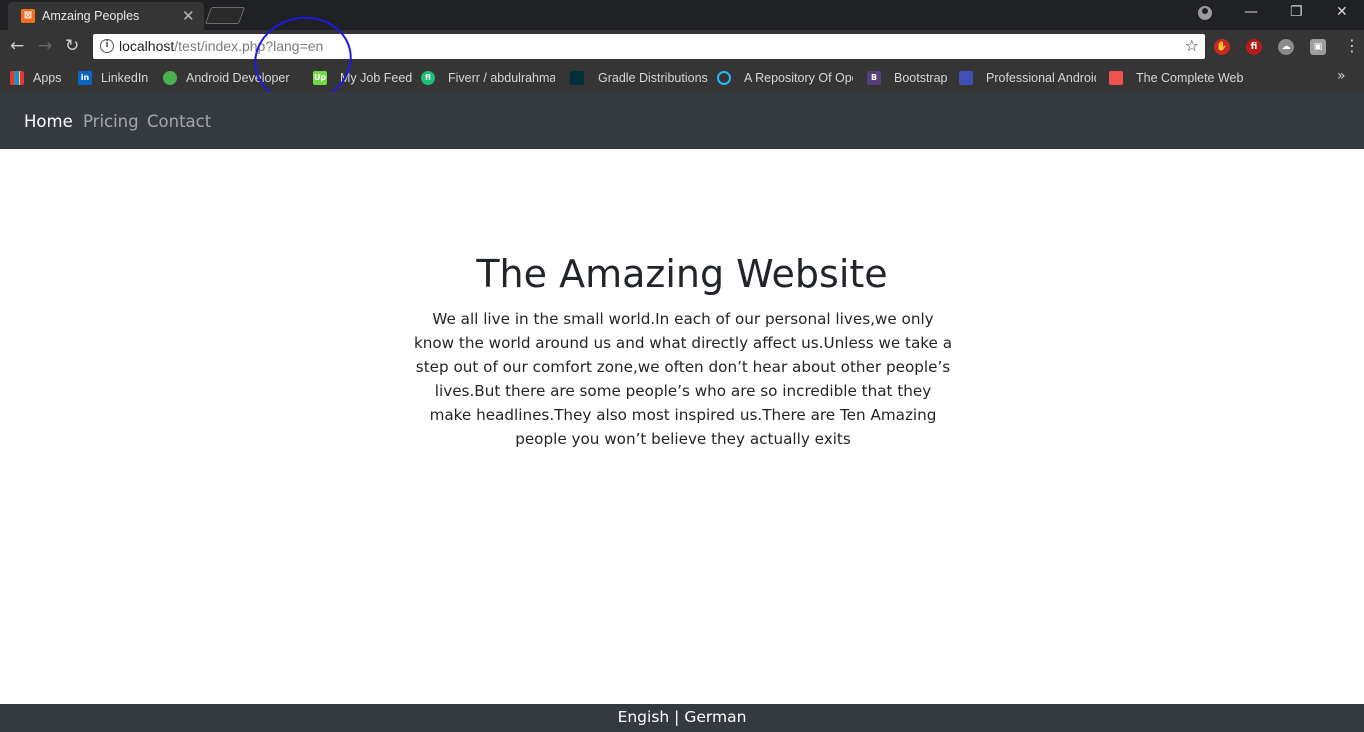  Describe the element at coordinates (107, 46) in the screenshot. I see `site-info-icon: i` at that location.